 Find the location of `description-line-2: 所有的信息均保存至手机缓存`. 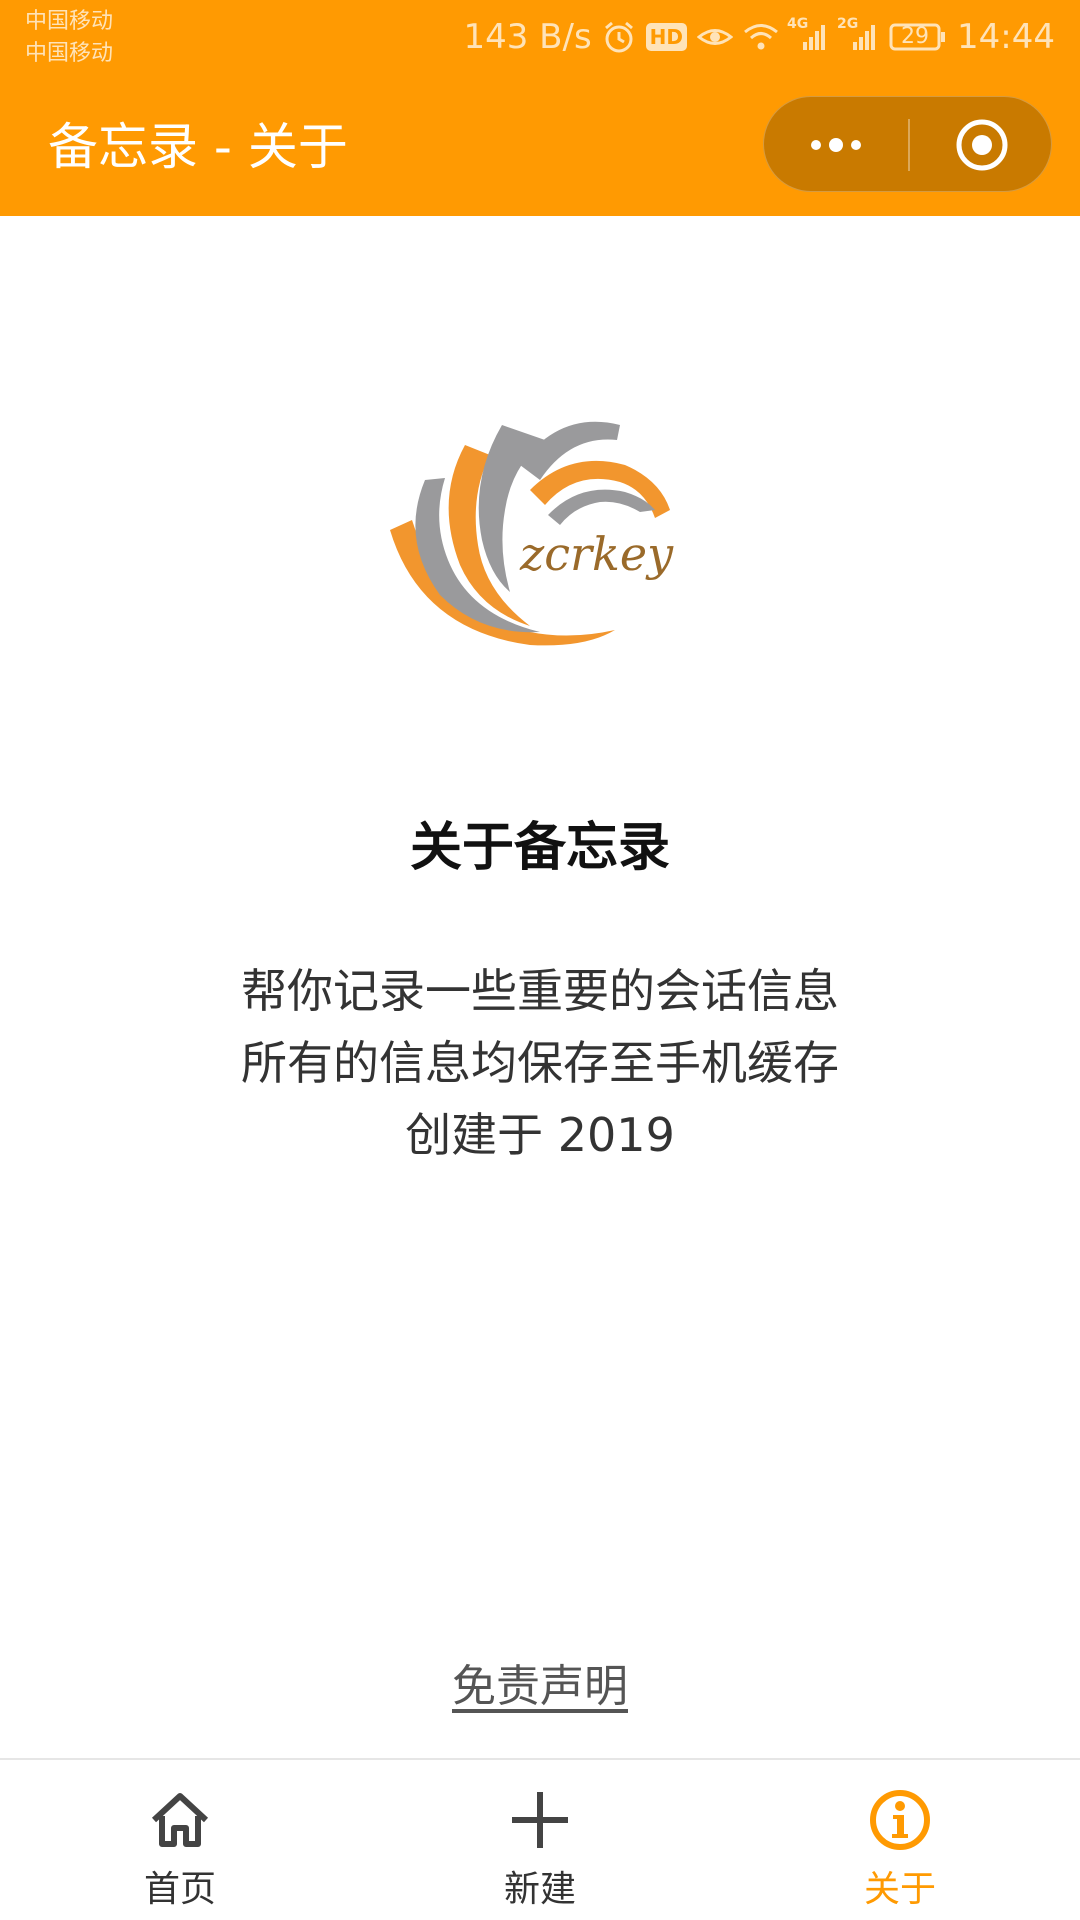

description-line-2: 所有的信息均保存至手机缓存 is located at coordinates (540, 1063).